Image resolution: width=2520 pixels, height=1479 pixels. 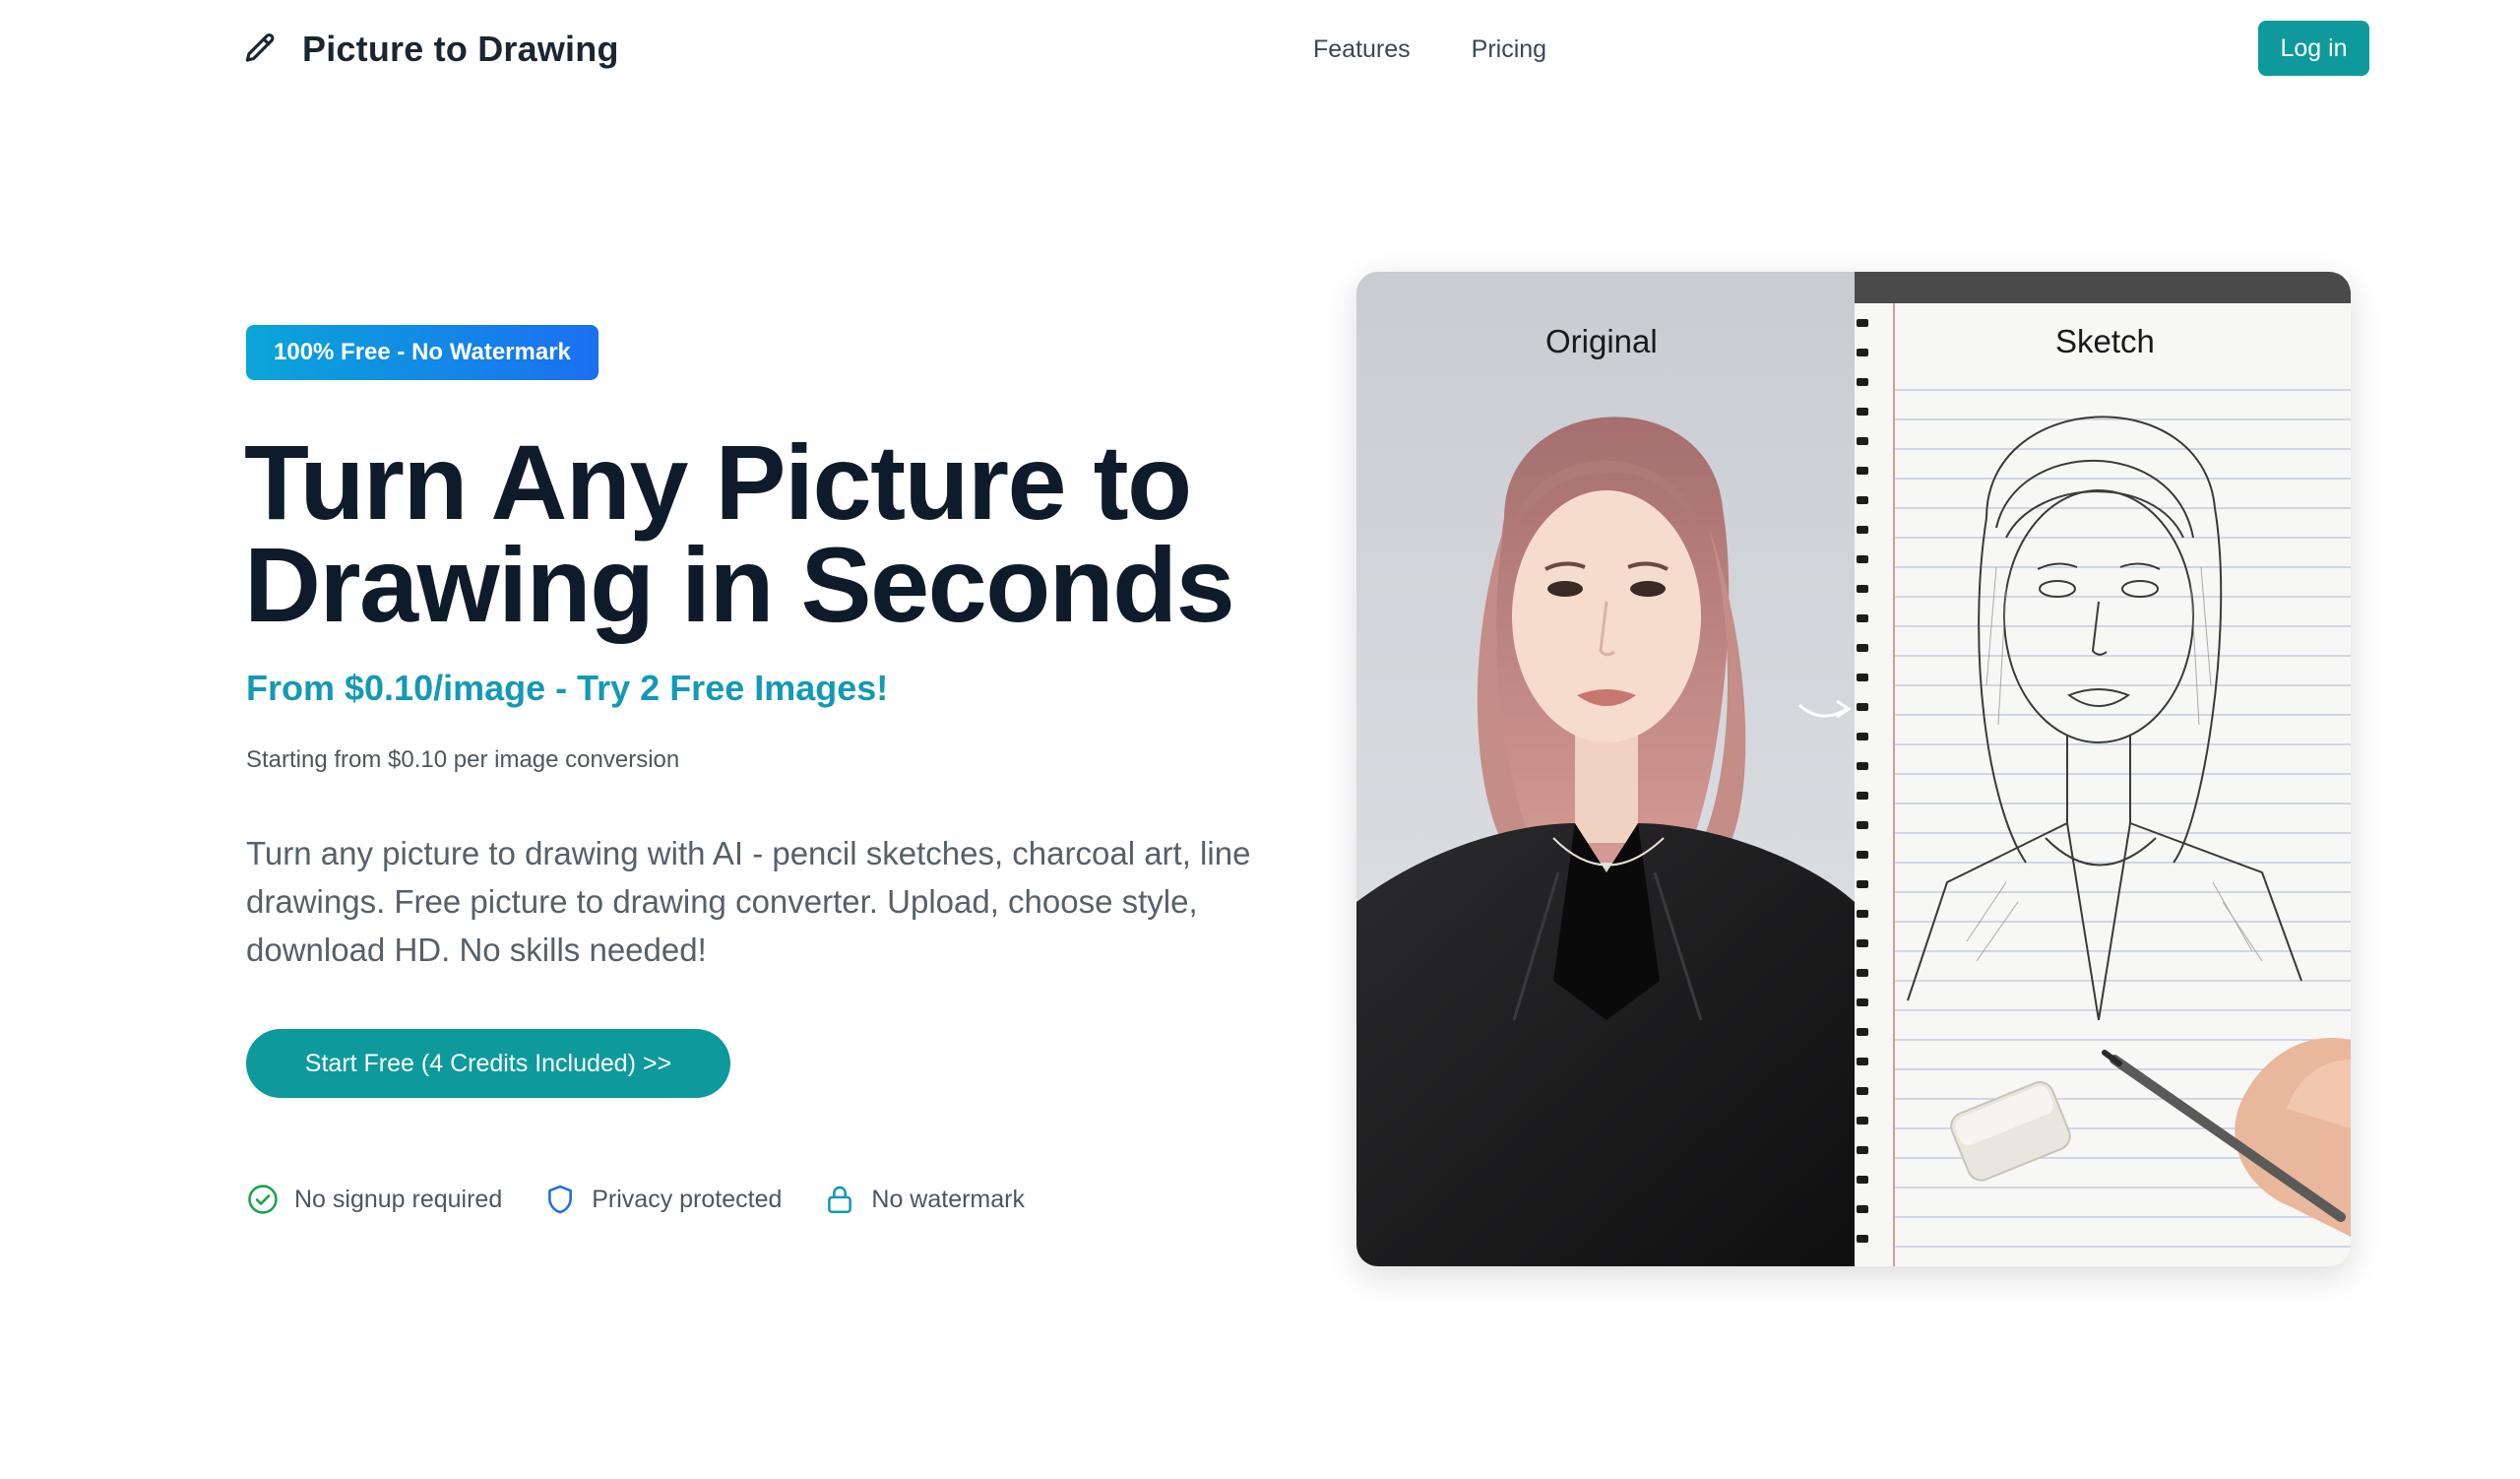 I want to click on check-circle-icon, so click(x=263, y=1199).